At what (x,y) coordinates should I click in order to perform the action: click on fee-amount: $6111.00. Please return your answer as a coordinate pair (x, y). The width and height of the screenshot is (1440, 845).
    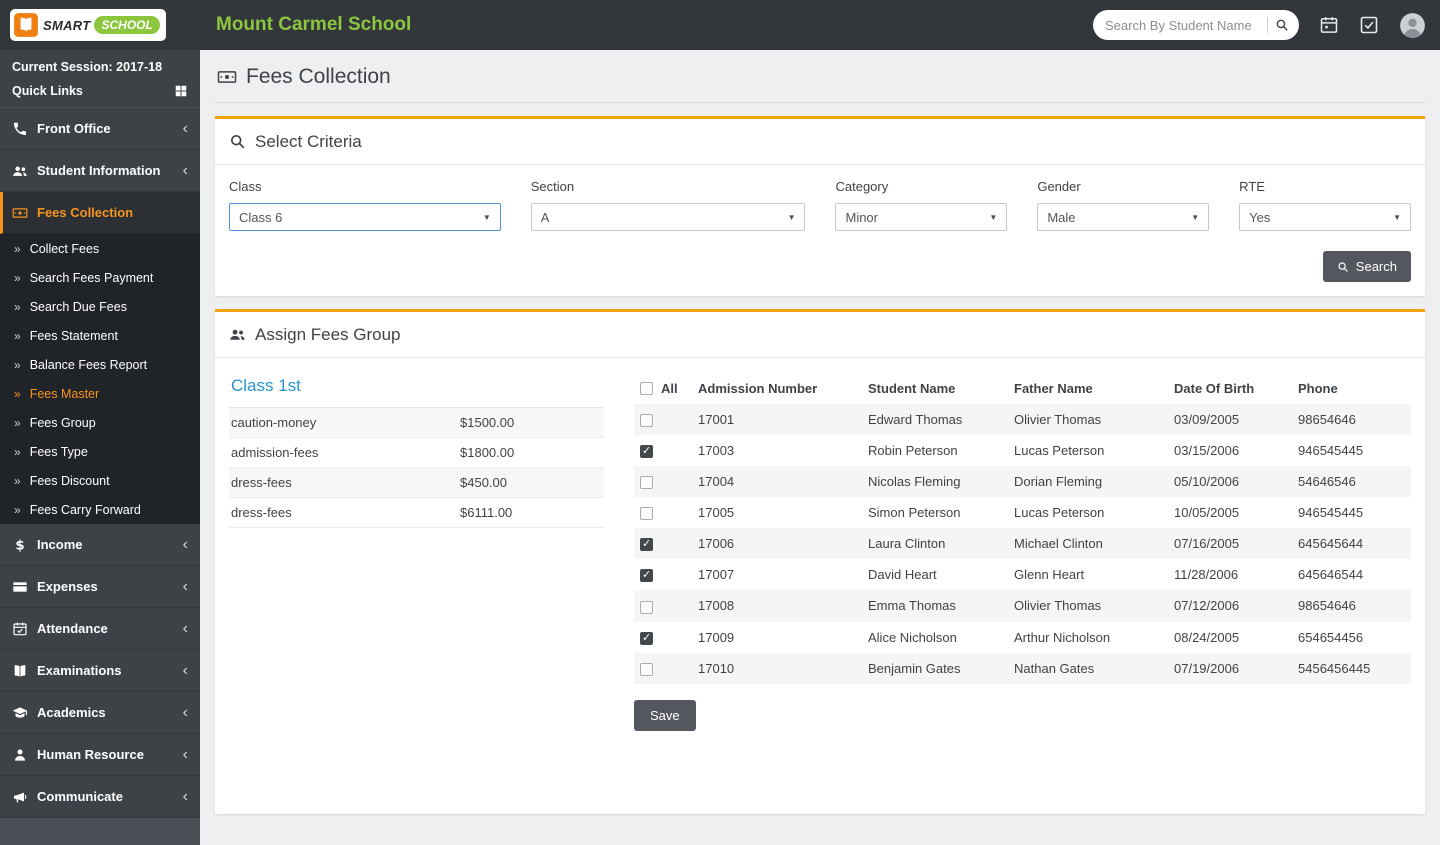
    Looking at the image, I should click on (486, 512).